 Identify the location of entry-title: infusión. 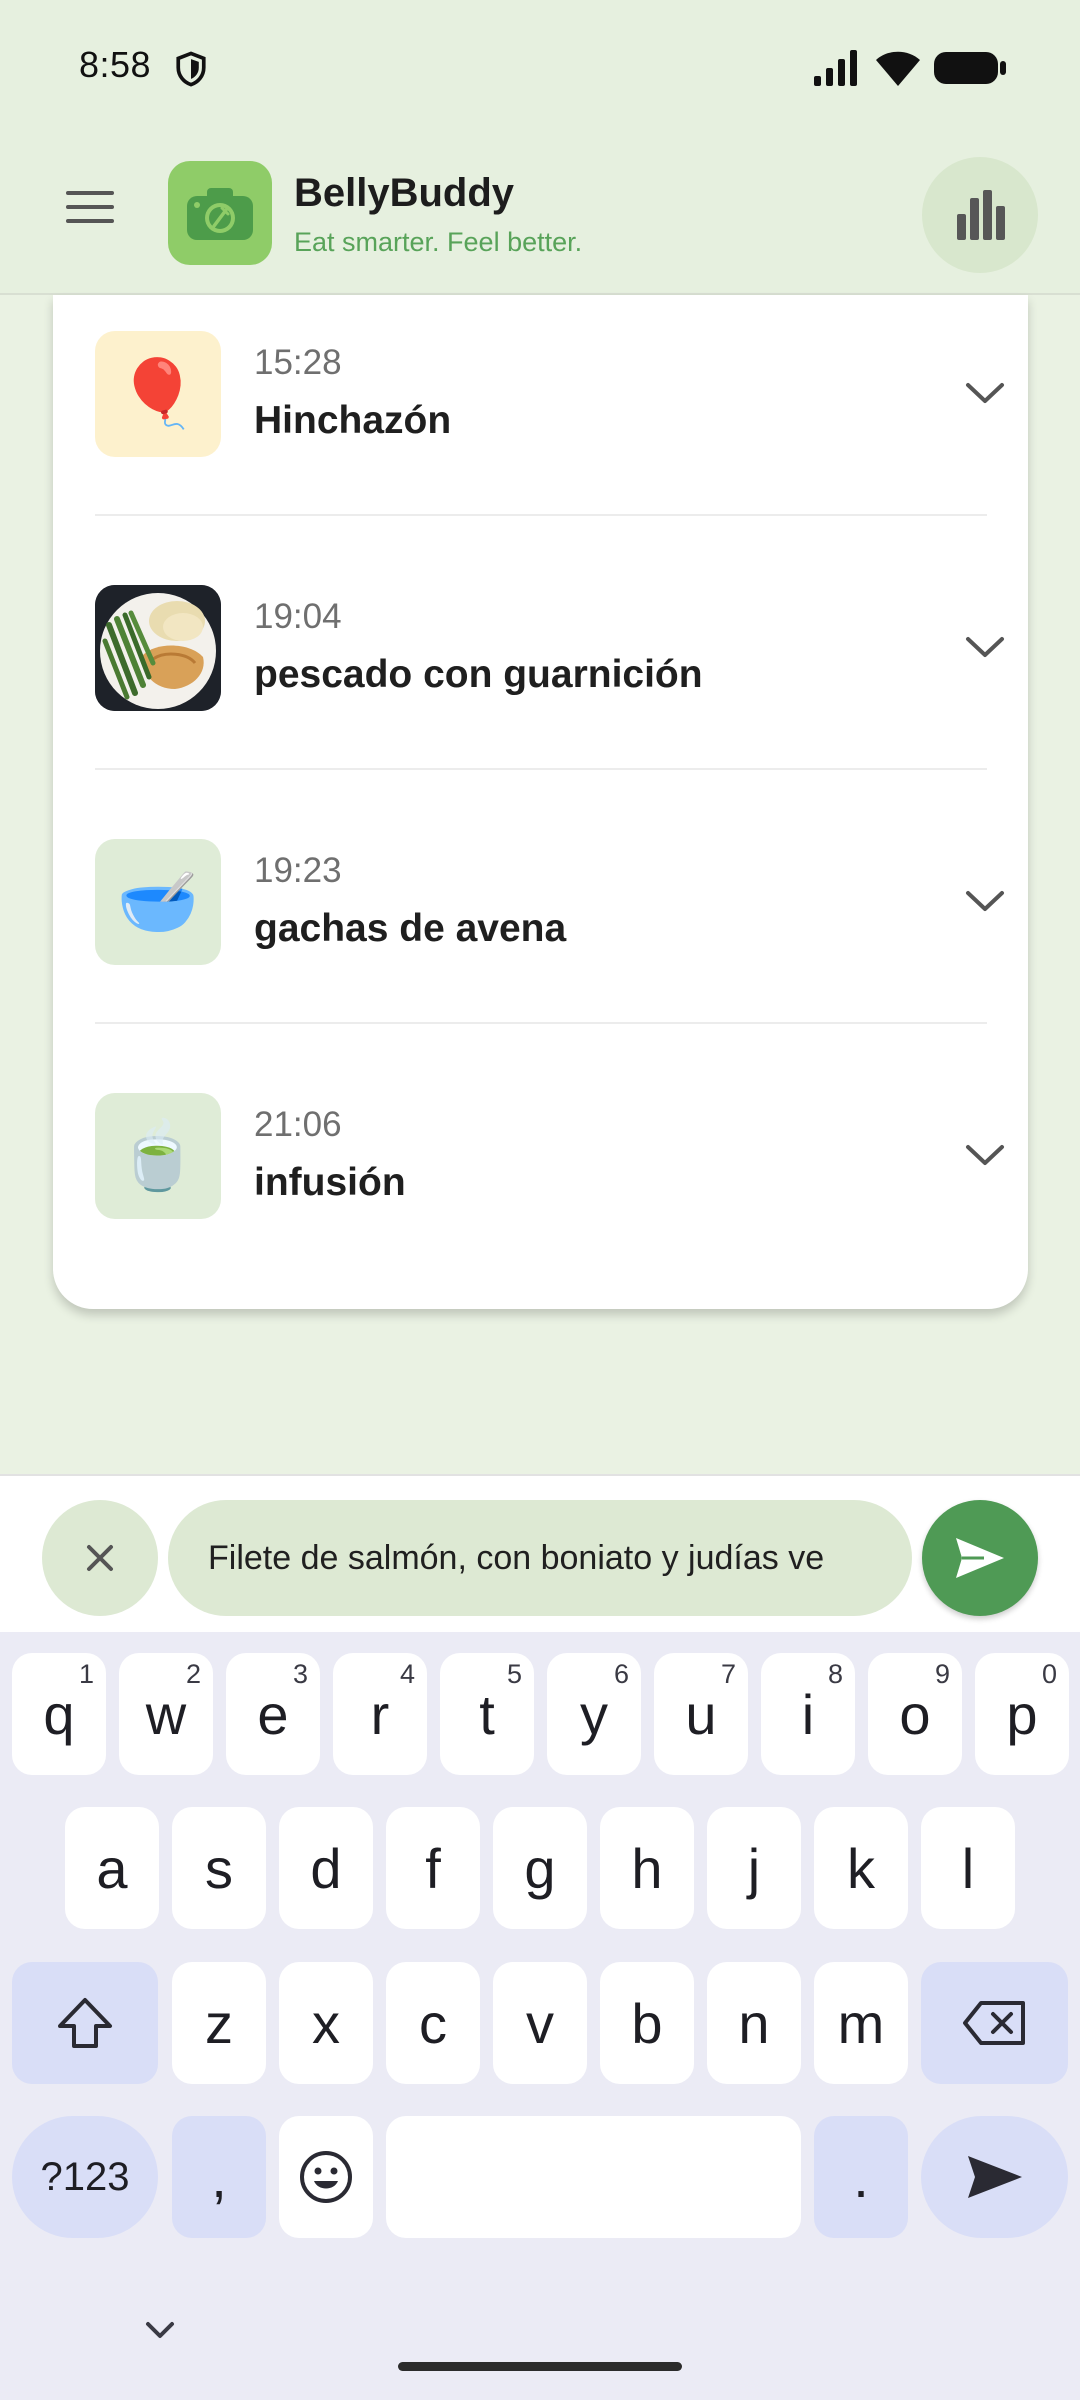
(330, 1182).